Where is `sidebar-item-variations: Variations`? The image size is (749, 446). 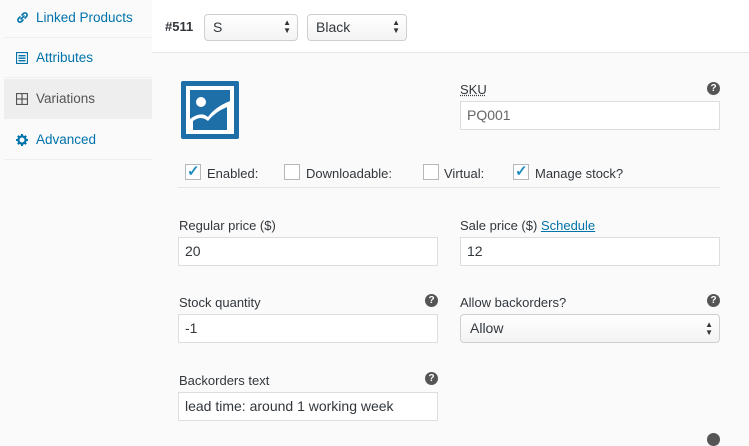
sidebar-item-variations: Variations is located at coordinates (78, 99).